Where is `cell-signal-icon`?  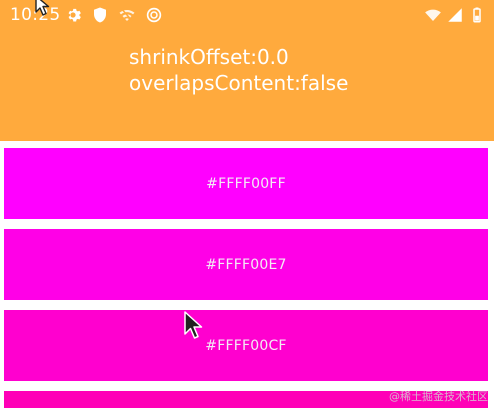 cell-signal-icon is located at coordinates (455, 15).